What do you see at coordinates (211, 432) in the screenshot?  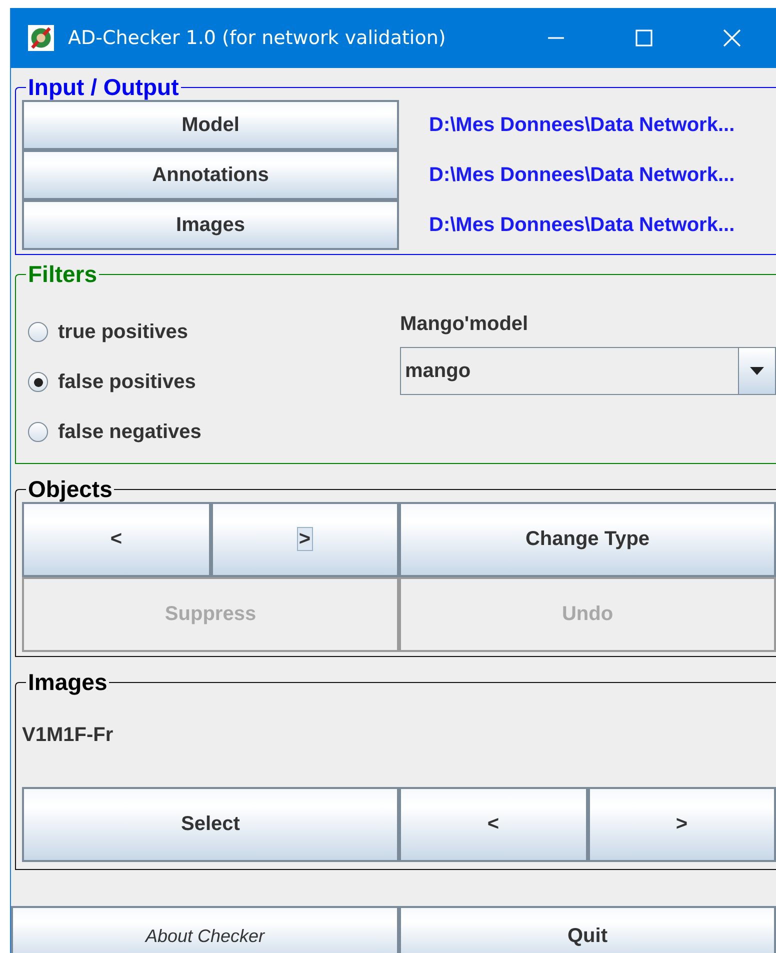 I see `radio-button: false negatives` at bounding box center [211, 432].